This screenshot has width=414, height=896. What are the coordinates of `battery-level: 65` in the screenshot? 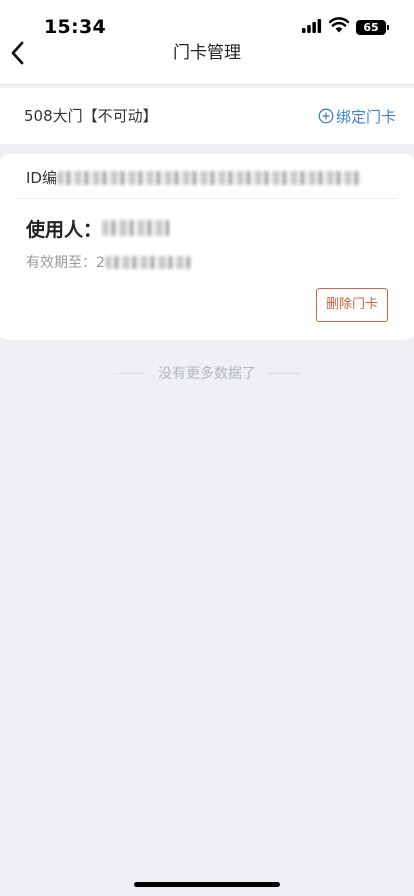 It's located at (371, 27).